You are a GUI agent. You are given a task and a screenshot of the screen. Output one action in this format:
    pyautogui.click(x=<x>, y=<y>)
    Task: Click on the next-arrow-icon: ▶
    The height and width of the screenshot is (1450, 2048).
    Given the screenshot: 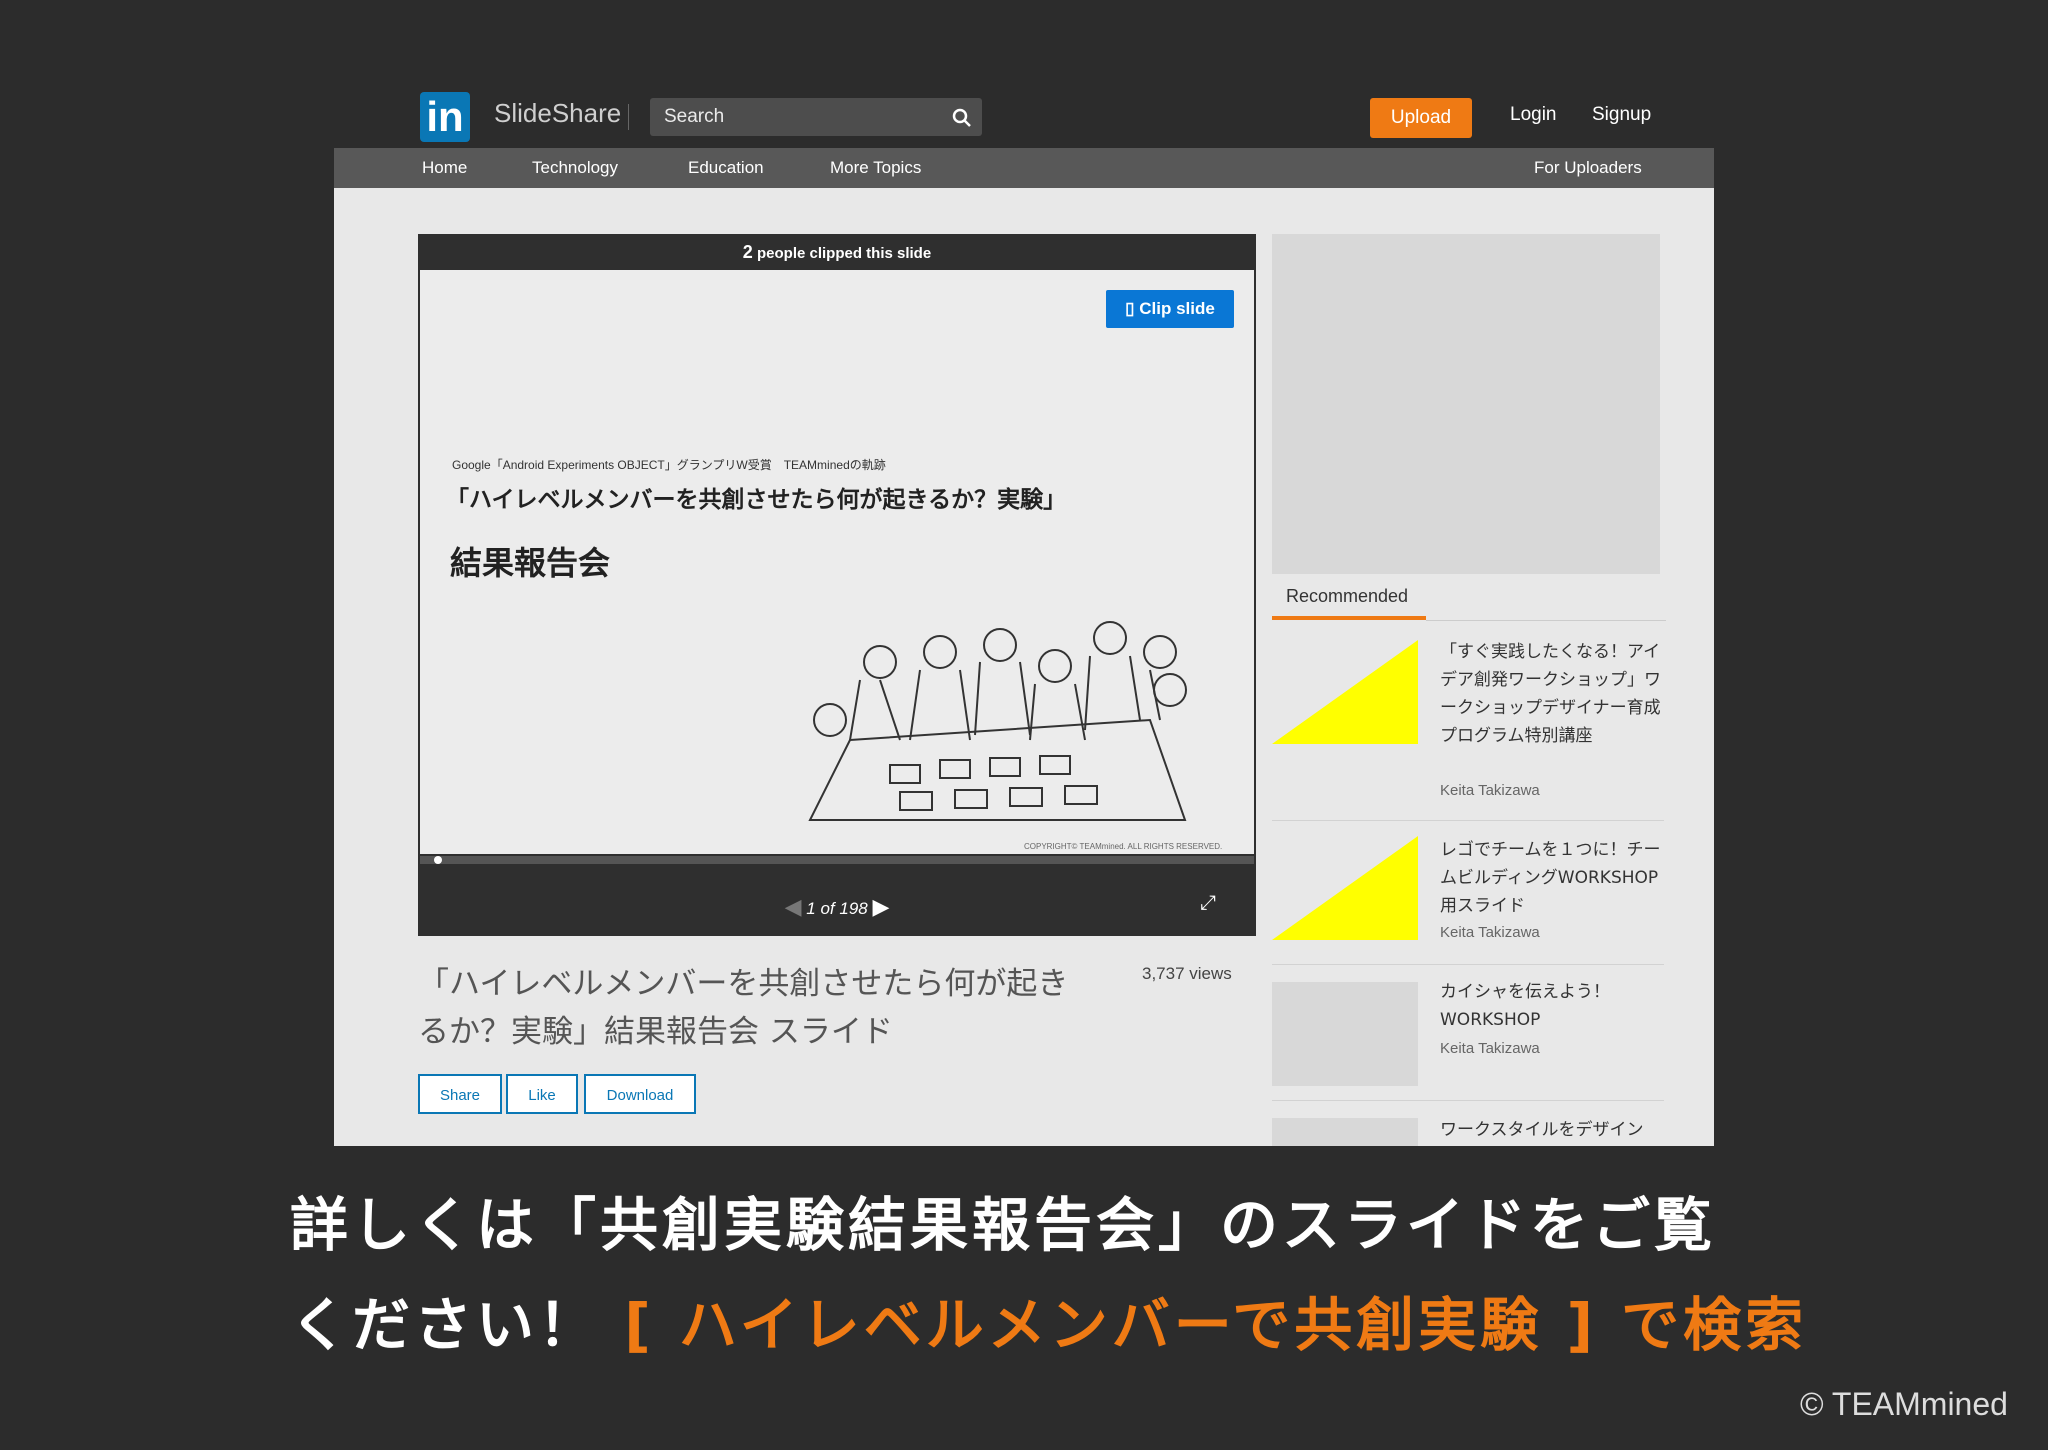 What is the action you would take?
    pyautogui.click(x=880, y=906)
    